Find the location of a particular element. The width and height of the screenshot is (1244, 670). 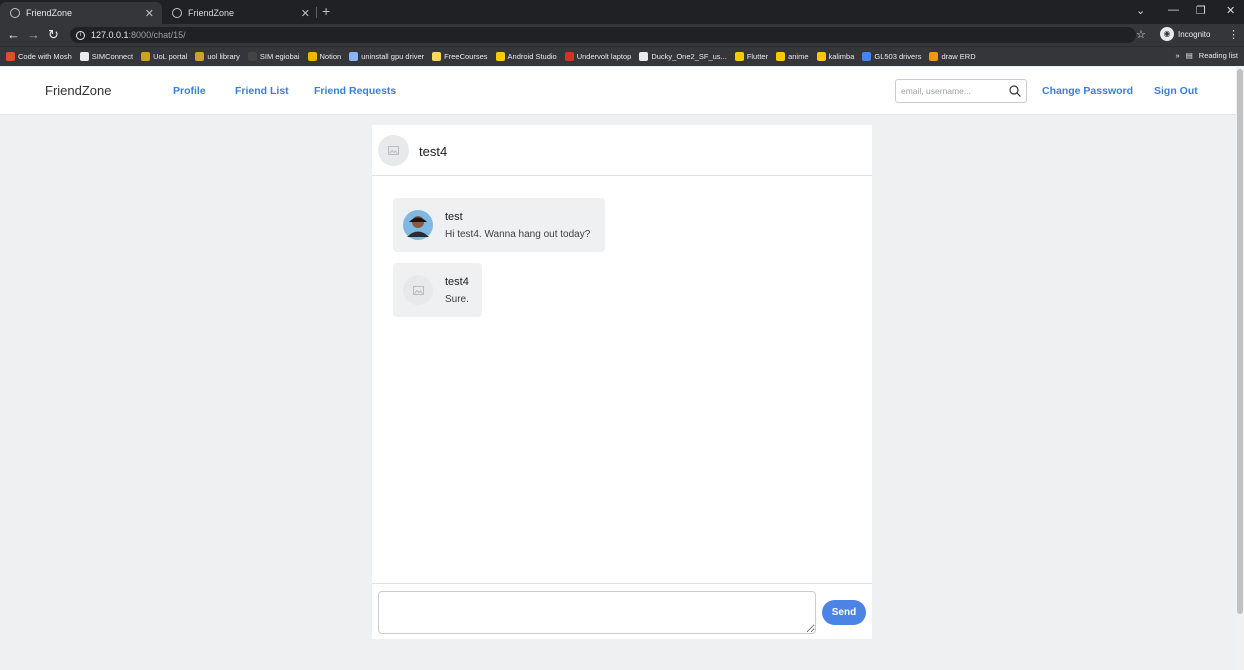

bookmark-label: uninstall gpu driver is located at coordinates (393, 56).